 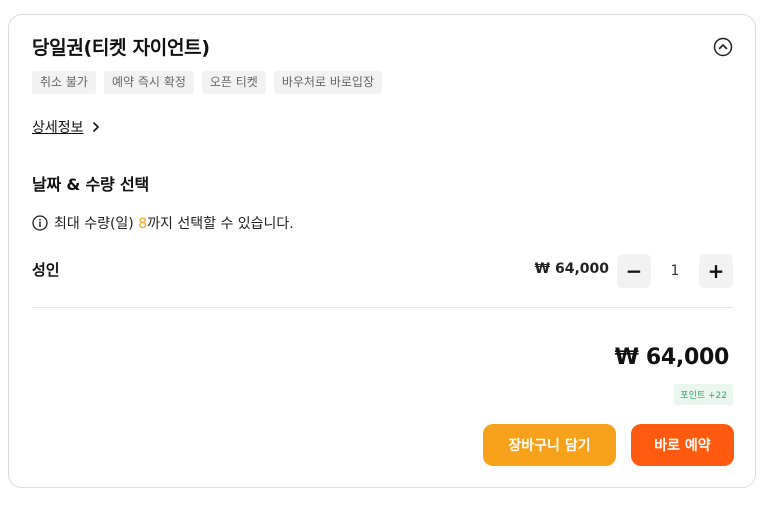 What do you see at coordinates (716, 271) in the screenshot?
I see `increase-quantity-button: +` at bounding box center [716, 271].